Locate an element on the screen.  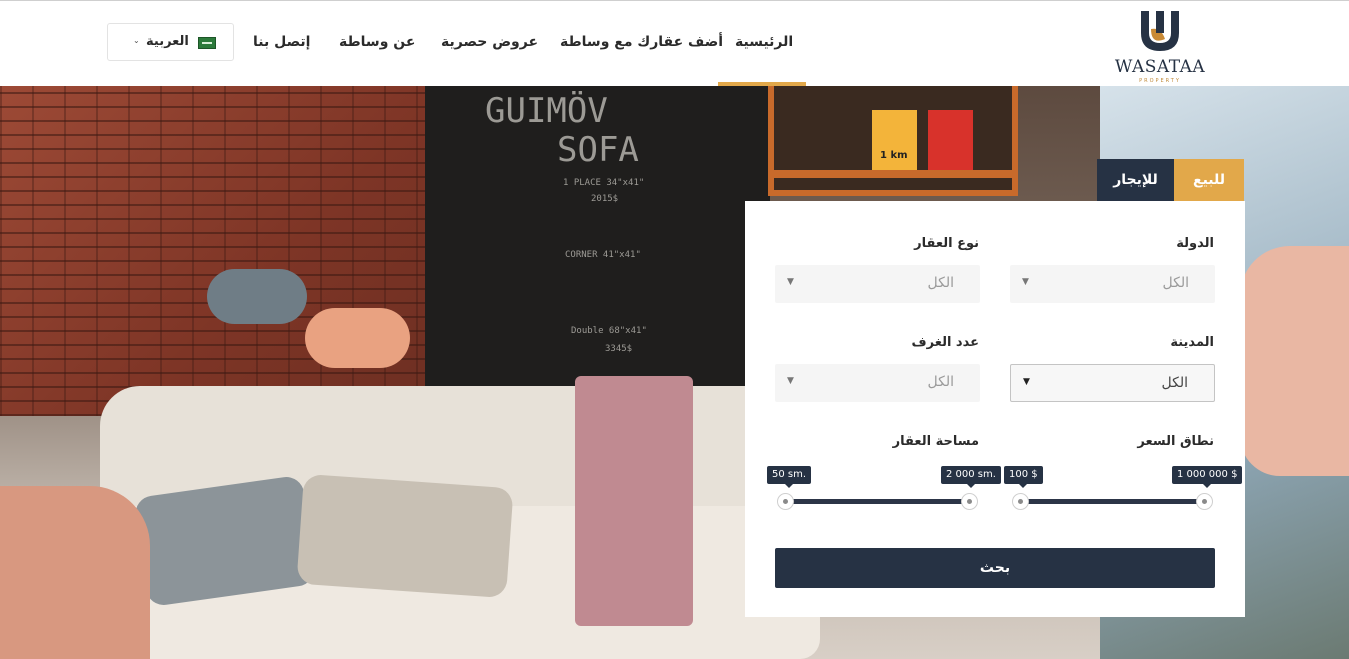
country-value: الكل is located at coordinates (1176, 283).